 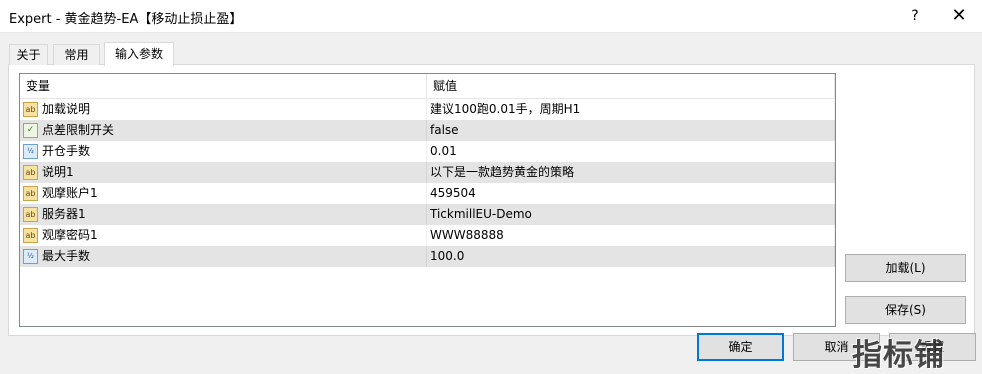 I want to click on list-header: 变量 赋值, so click(x=427, y=86).